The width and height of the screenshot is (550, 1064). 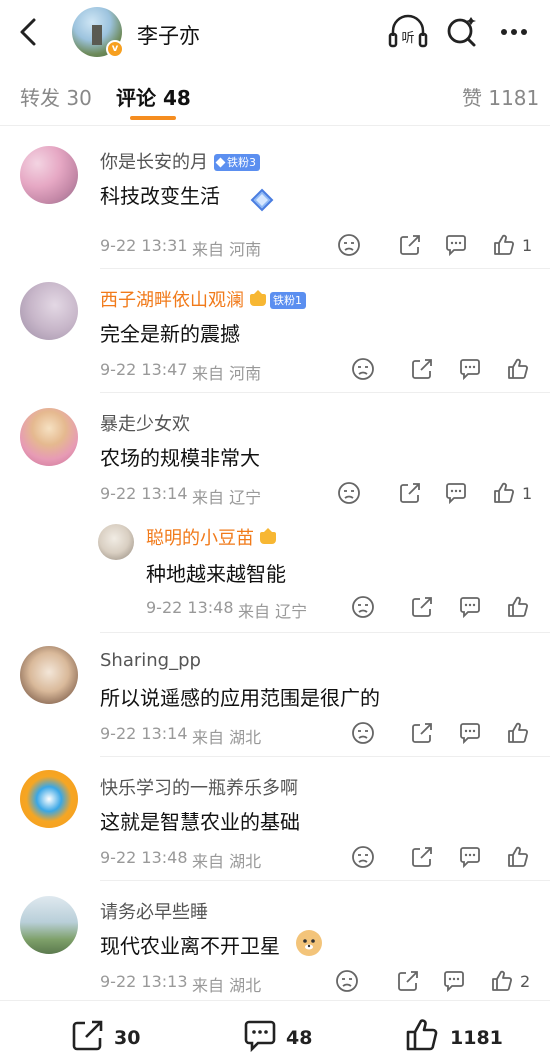 I want to click on more-icon, so click(x=516, y=32).